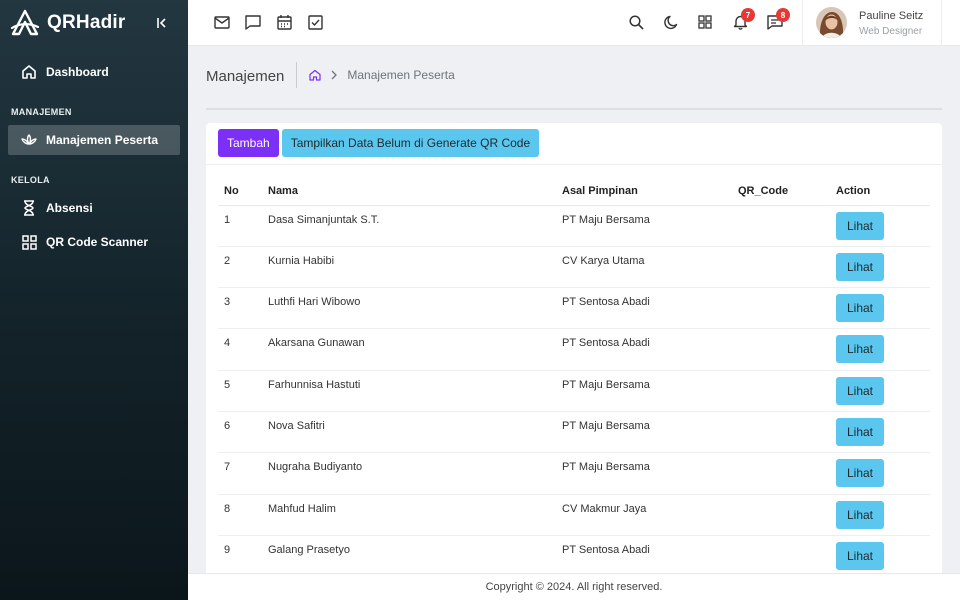 The width and height of the screenshot is (960, 600). Describe the element at coordinates (409, 391) in the screenshot. I see `cell-nama: Farhunnisa Hastuti` at that location.